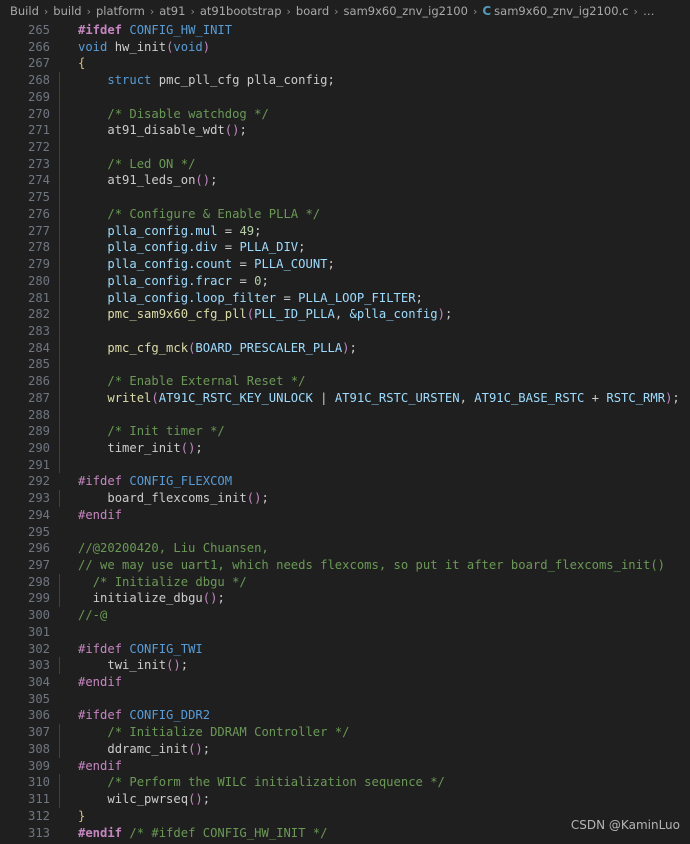 The width and height of the screenshot is (690, 844). I want to click on breadcrumb-item-0: Build, so click(24, 11).